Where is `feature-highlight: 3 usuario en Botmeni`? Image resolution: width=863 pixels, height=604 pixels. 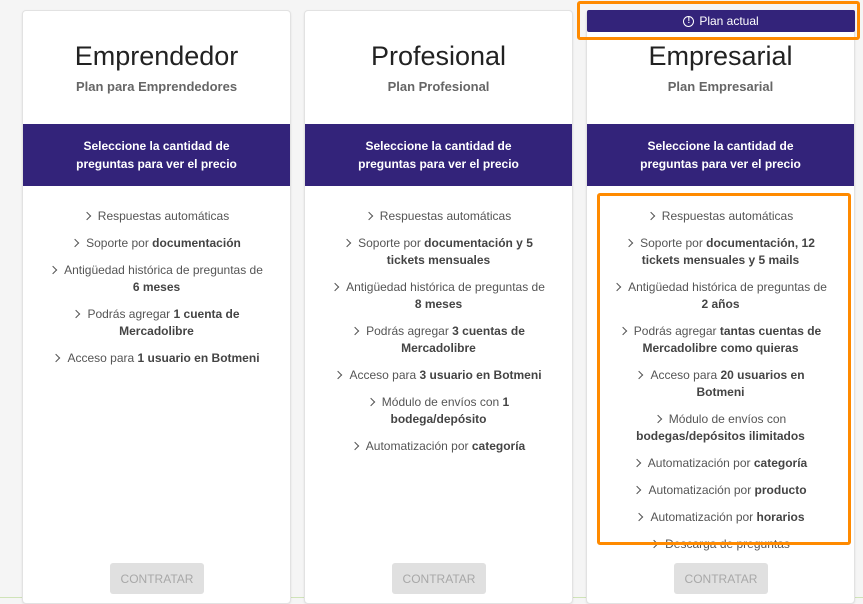
feature-highlight: 3 usuario en Botmeni is located at coordinates (480, 375).